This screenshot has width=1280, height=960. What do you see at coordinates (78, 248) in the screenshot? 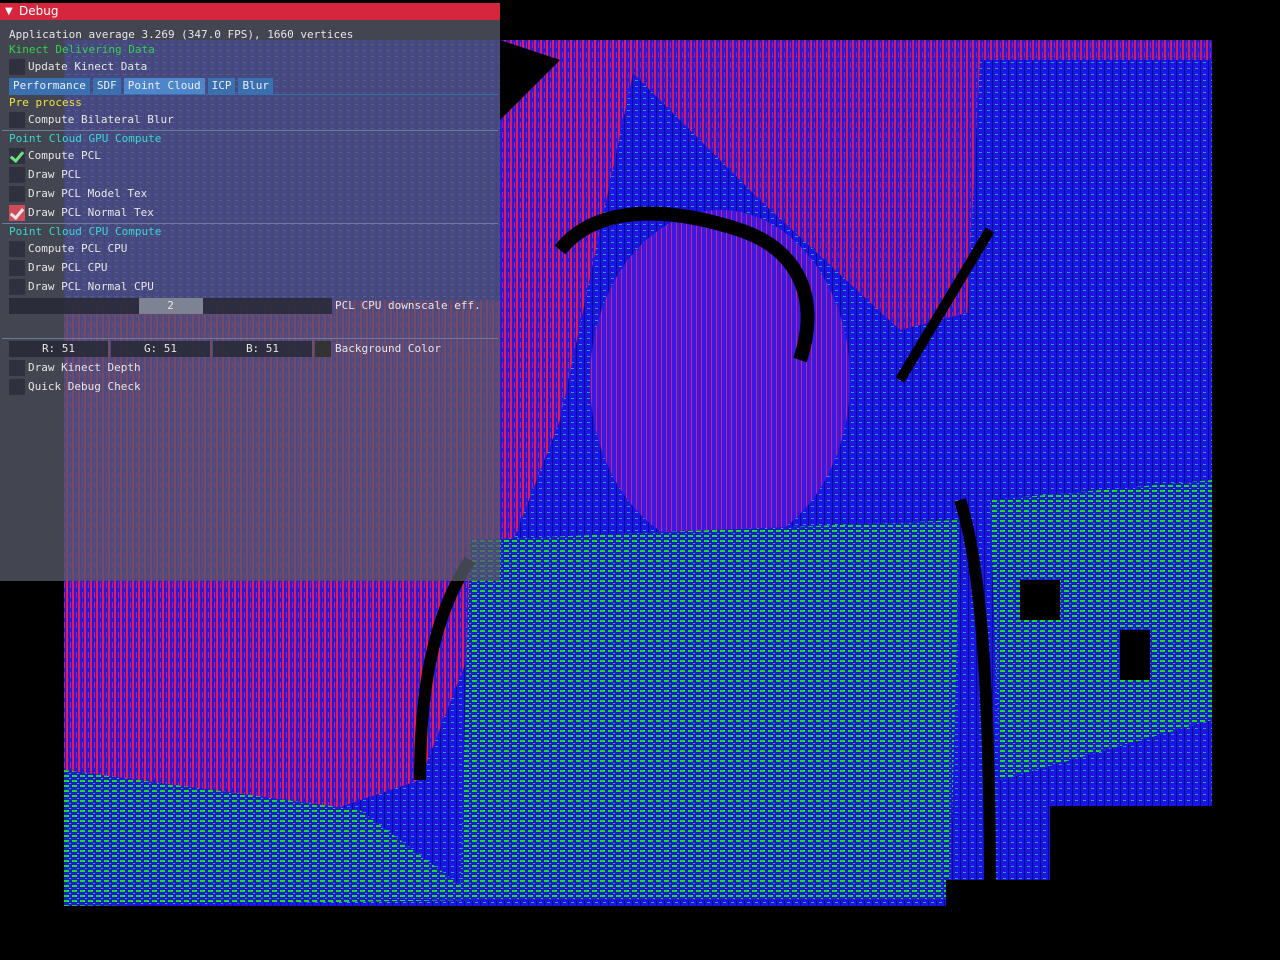
I see `compute-pcl-cpu-label: Compute PCL CPU` at bounding box center [78, 248].